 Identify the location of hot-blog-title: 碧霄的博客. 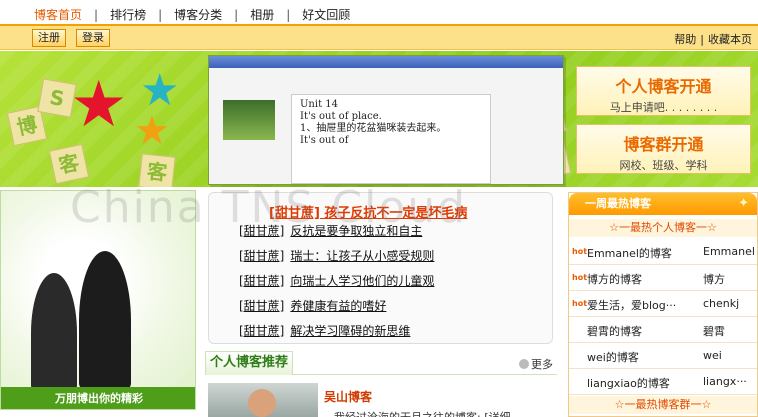
(614, 331).